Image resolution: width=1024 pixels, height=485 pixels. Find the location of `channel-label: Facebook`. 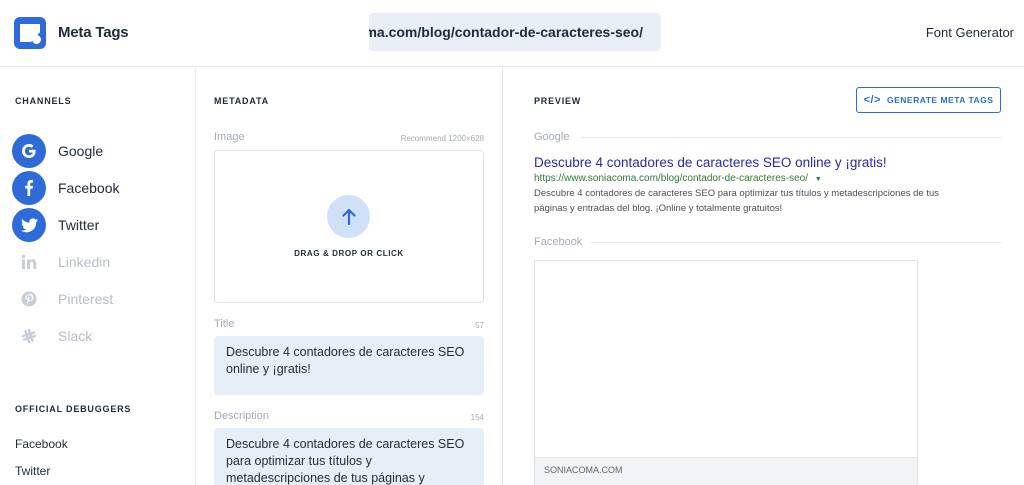

channel-label: Facebook is located at coordinates (89, 188).